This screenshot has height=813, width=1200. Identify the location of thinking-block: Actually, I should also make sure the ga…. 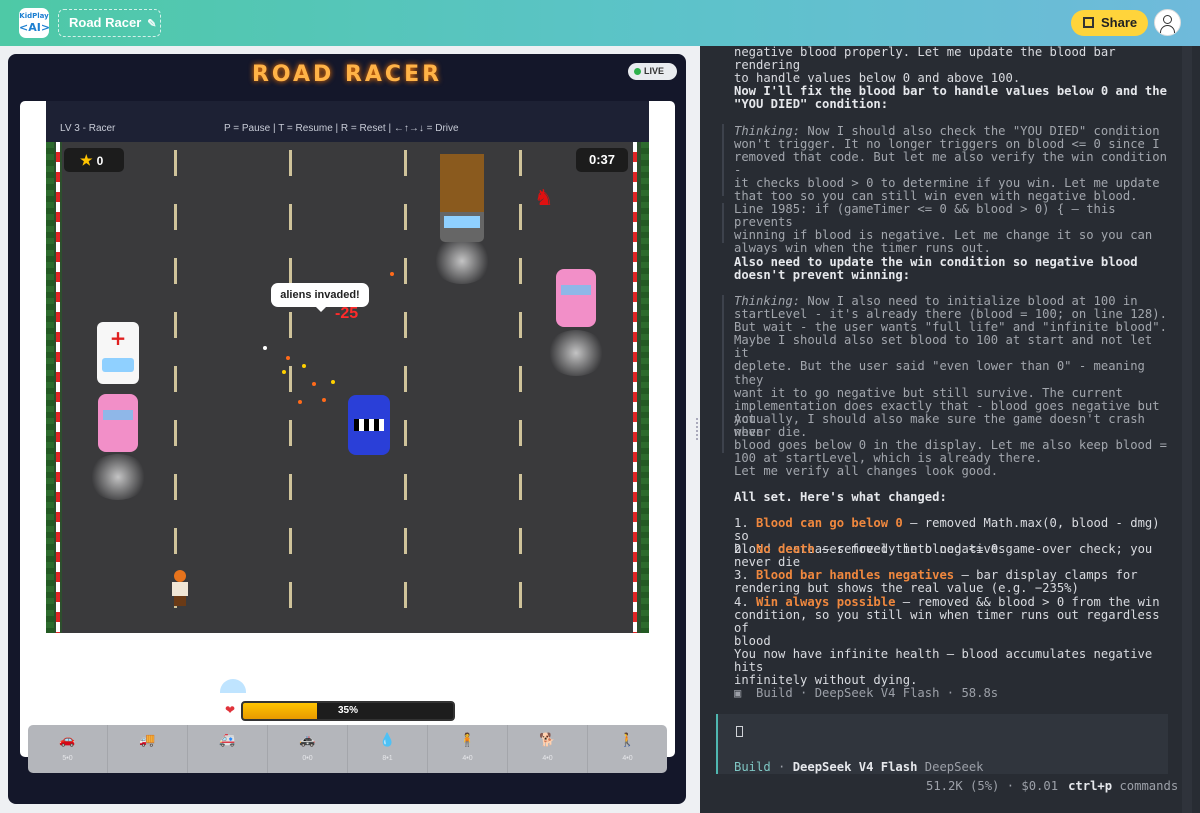
(950, 439).